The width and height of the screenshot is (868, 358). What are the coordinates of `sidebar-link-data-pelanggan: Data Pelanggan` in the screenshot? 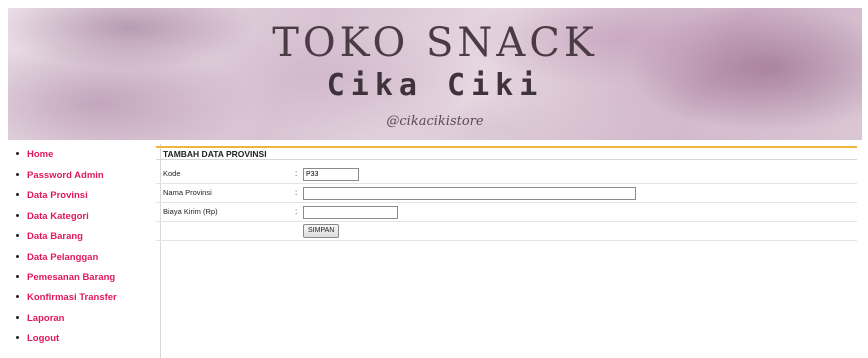 It's located at (62, 257).